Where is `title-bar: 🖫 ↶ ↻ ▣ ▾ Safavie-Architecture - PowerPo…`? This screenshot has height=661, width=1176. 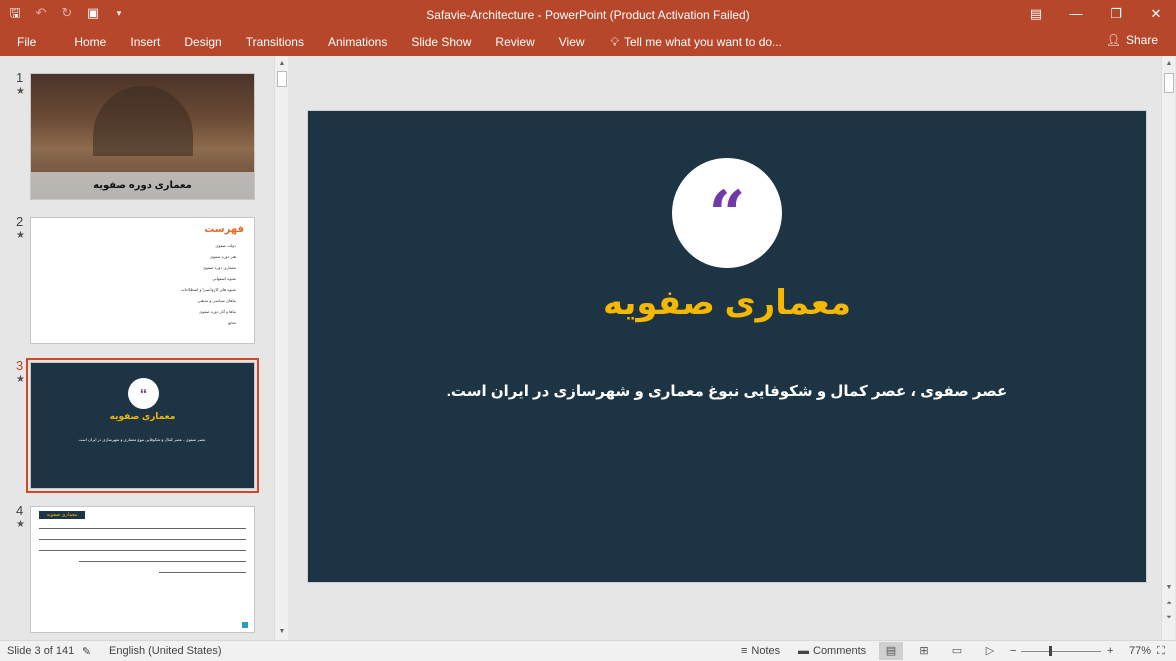
title-bar: 🖫 ↶ ↻ ▣ ▾ Safavie-Architecture - PowerPo… is located at coordinates (588, 15).